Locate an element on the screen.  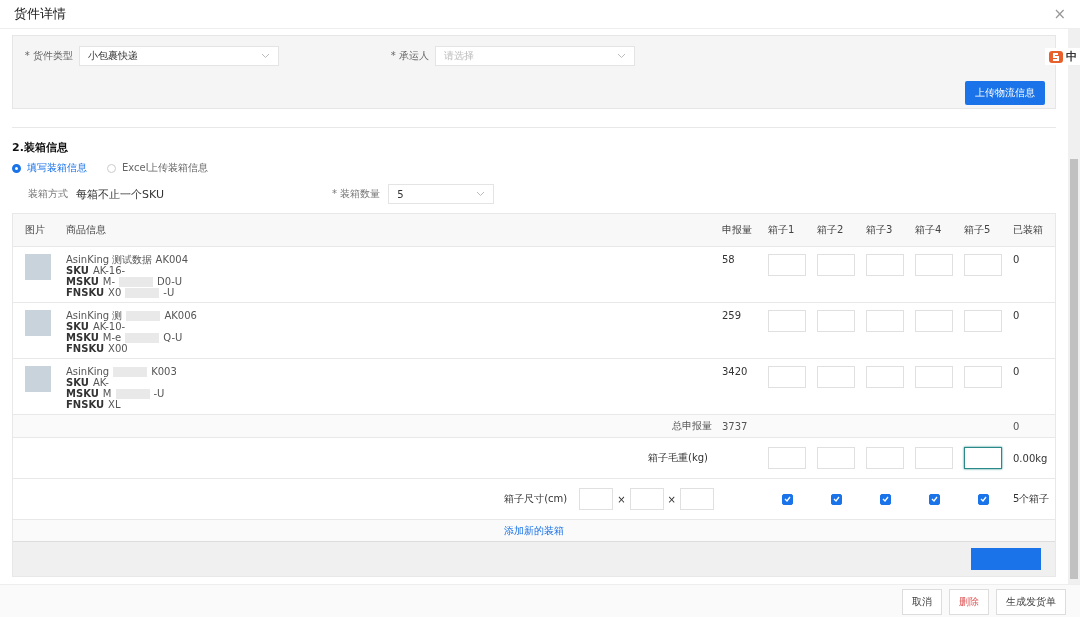
length-input is located at coordinates (596, 499).